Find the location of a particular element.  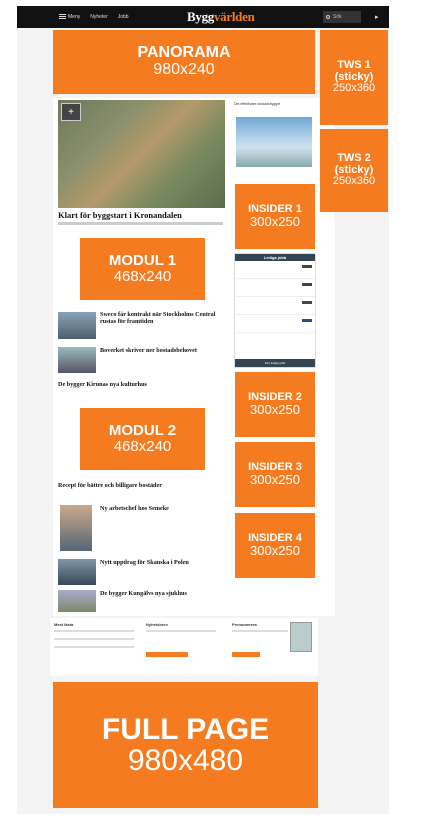

ad-insider2-size: 300x250 is located at coordinates (275, 410).